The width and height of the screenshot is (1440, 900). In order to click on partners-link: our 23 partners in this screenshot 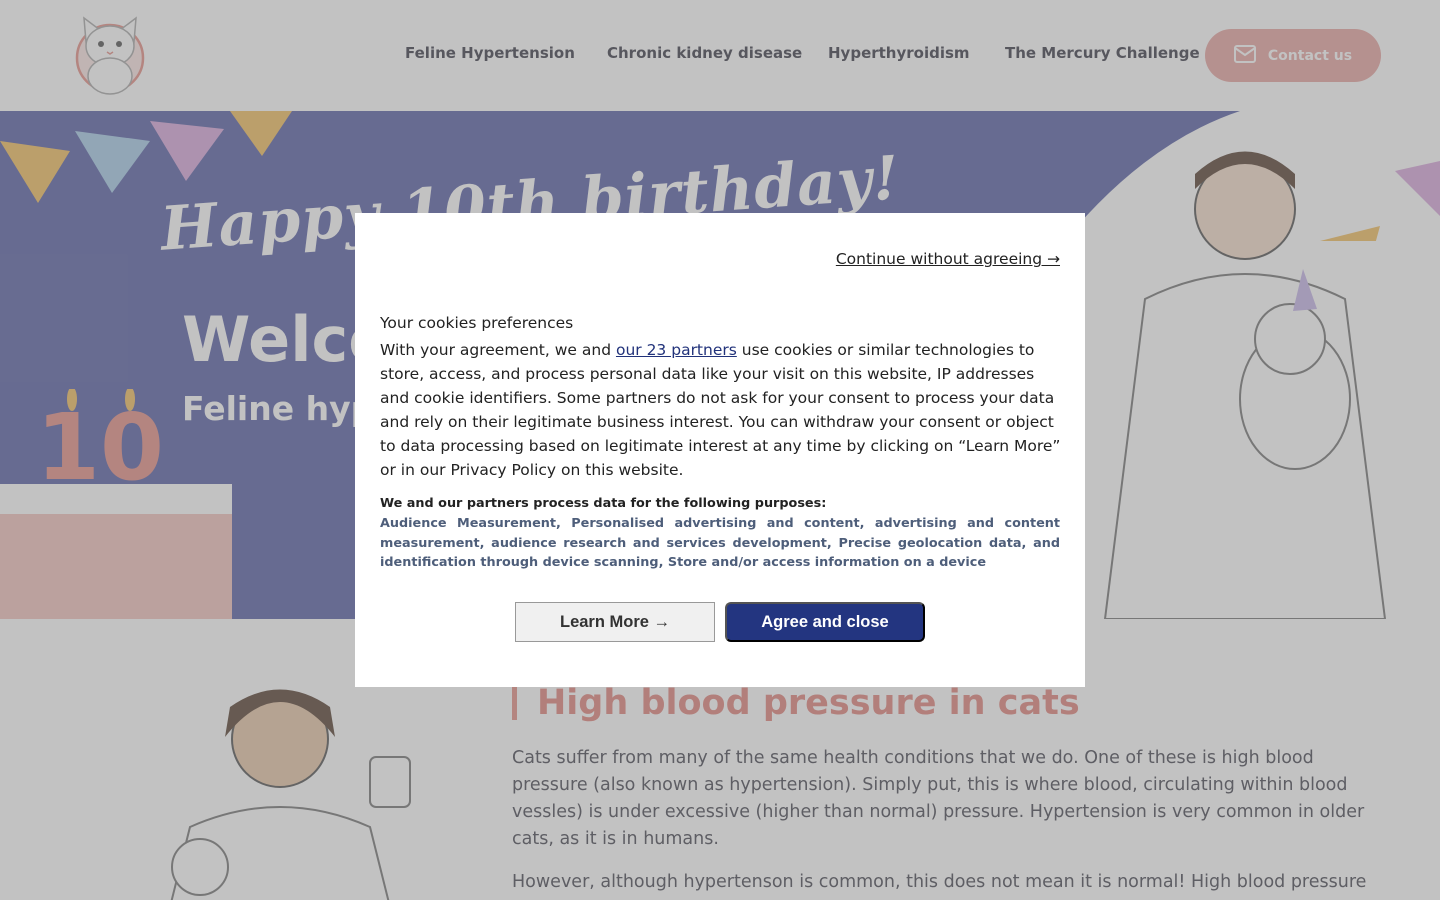, I will do `click(676, 350)`.